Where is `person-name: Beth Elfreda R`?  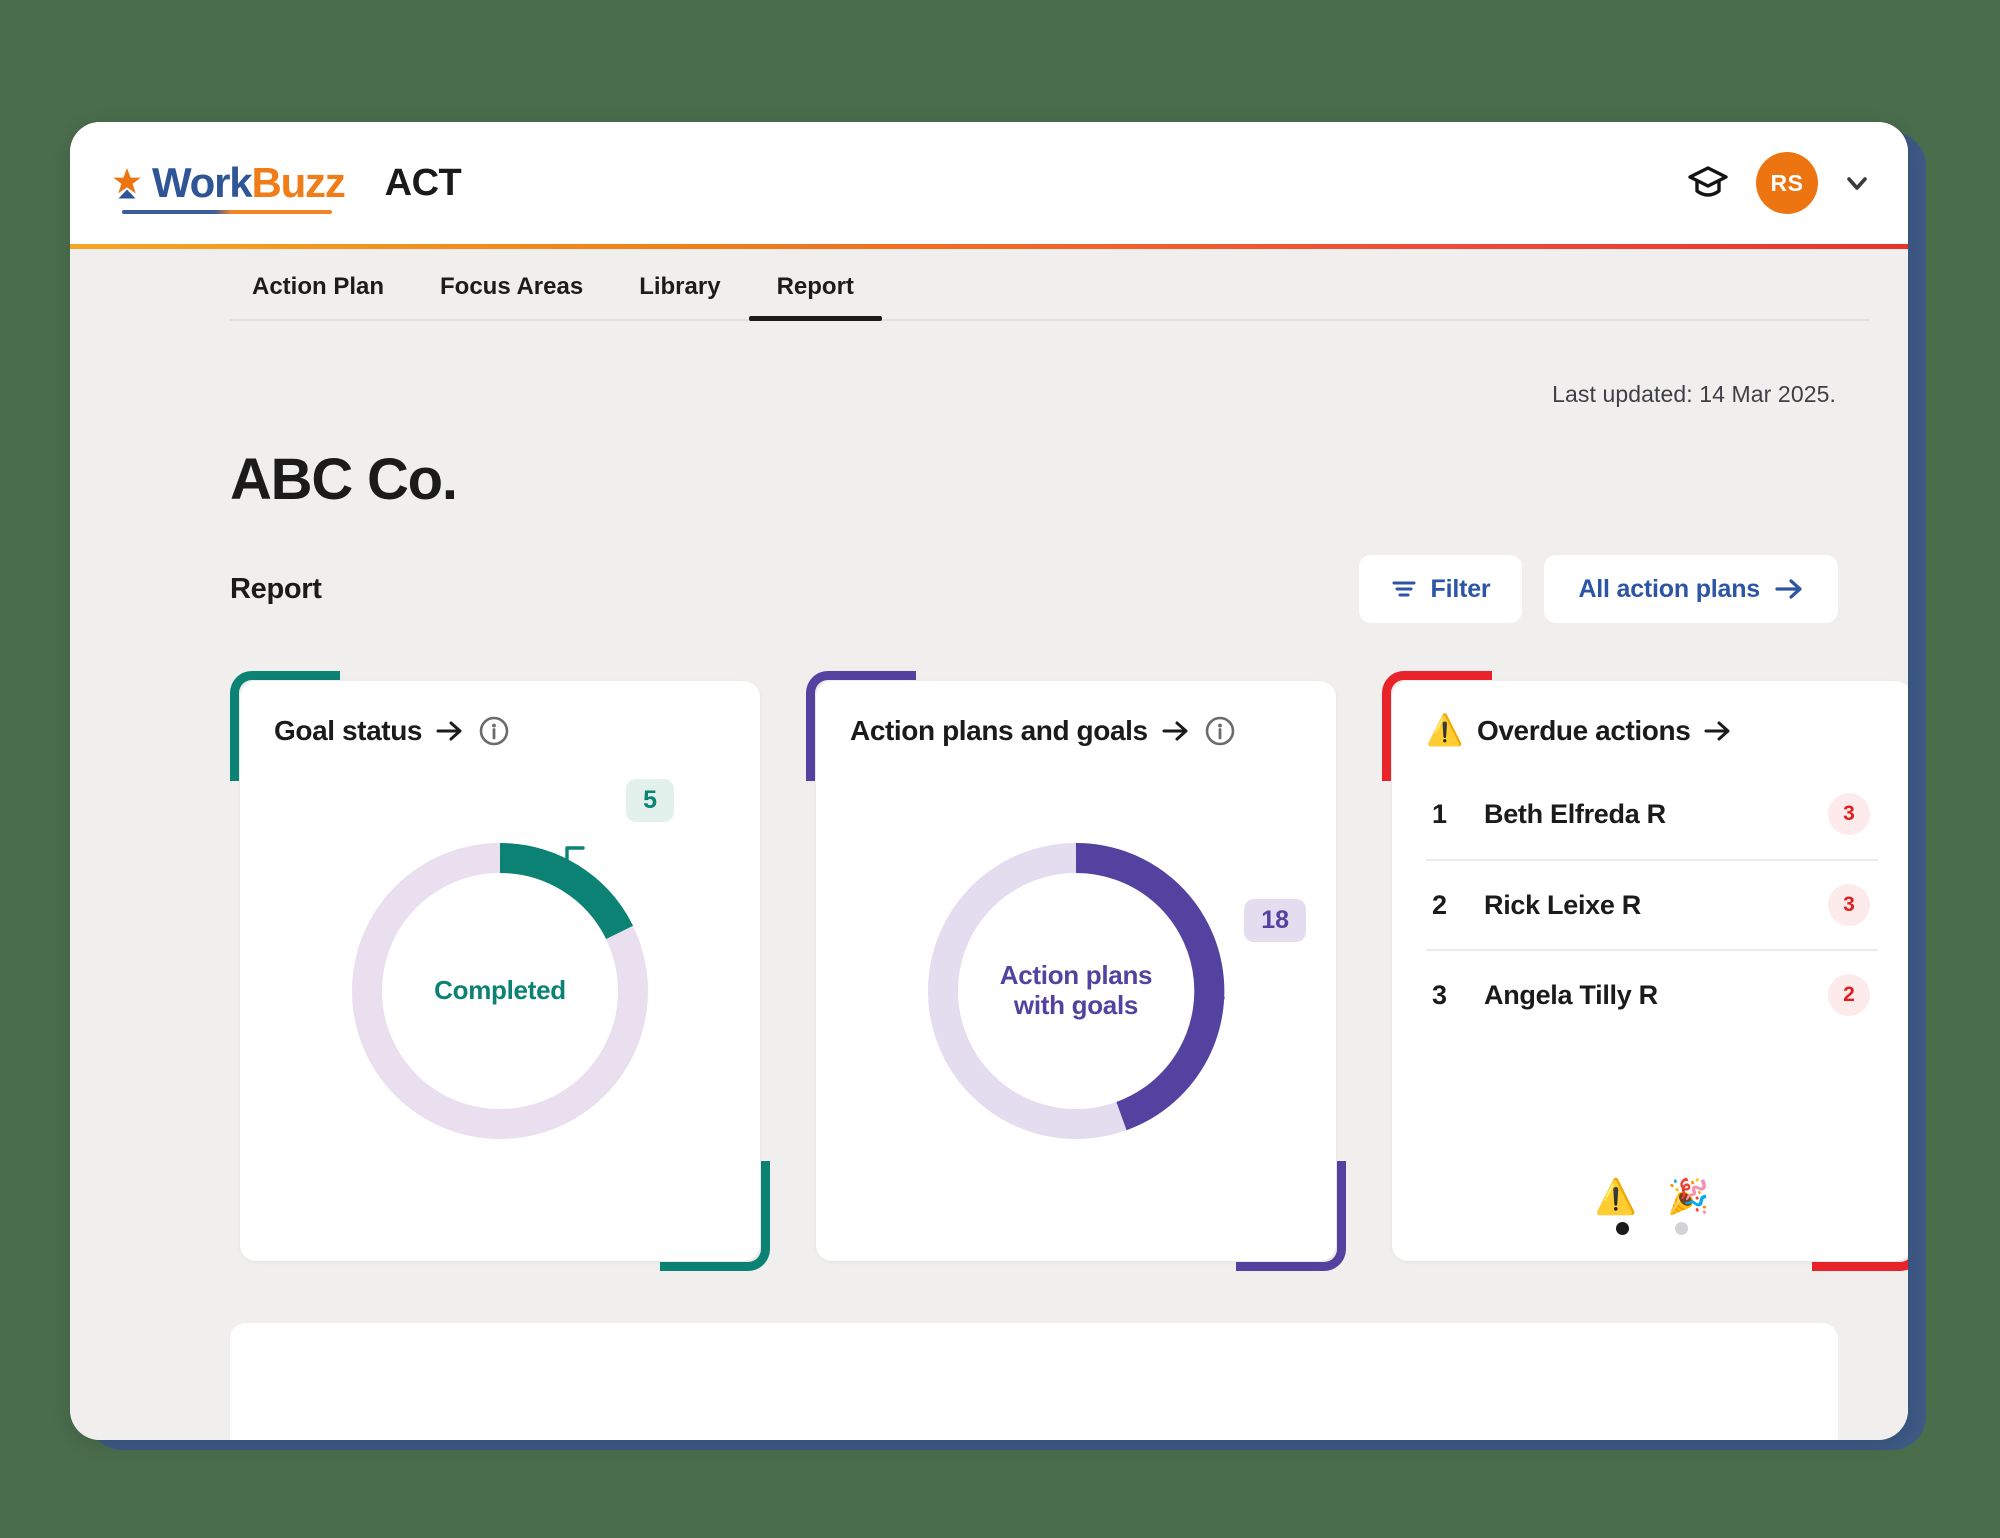
person-name: Beth Elfreda R is located at coordinates (1575, 813).